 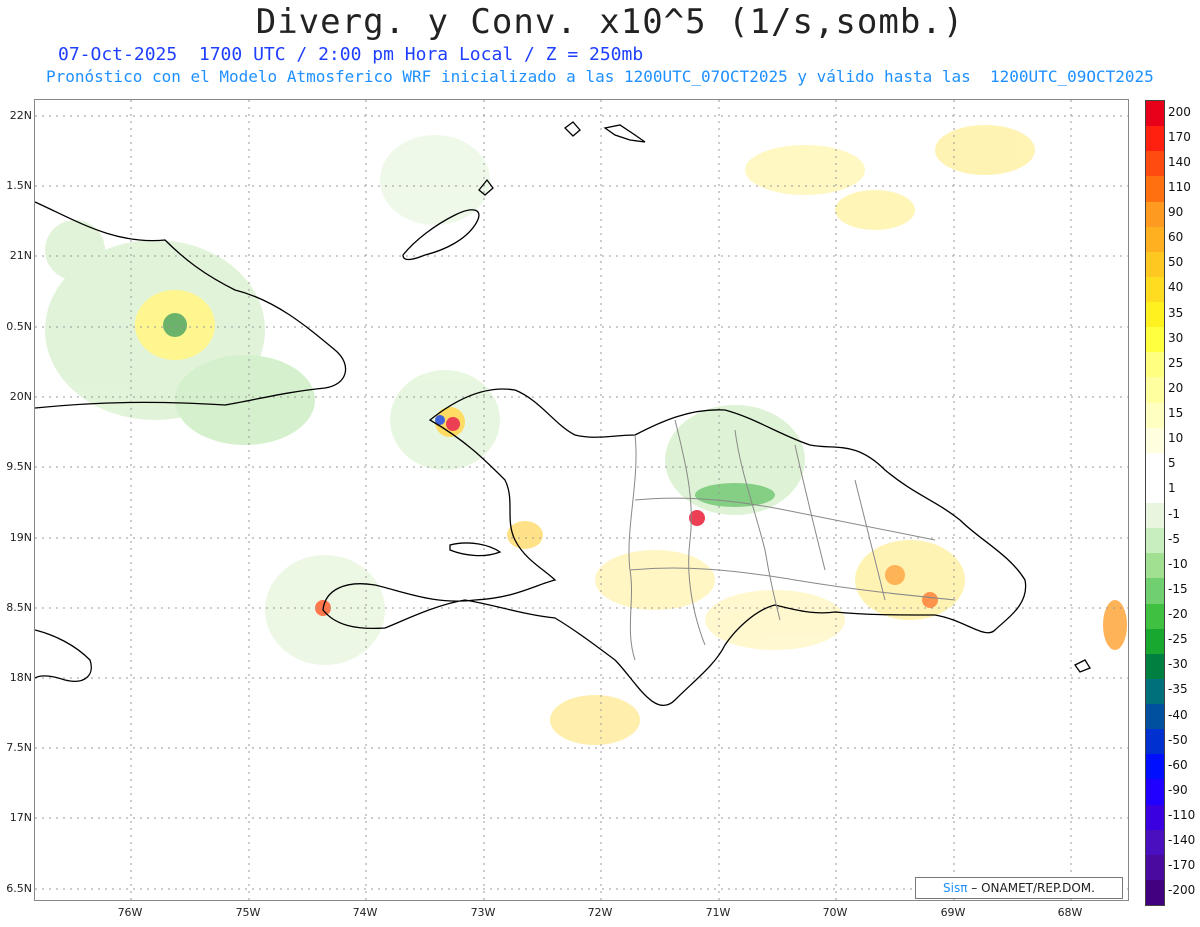 What do you see at coordinates (1178, 789) in the screenshot?
I see `colorbar-label: -90` at bounding box center [1178, 789].